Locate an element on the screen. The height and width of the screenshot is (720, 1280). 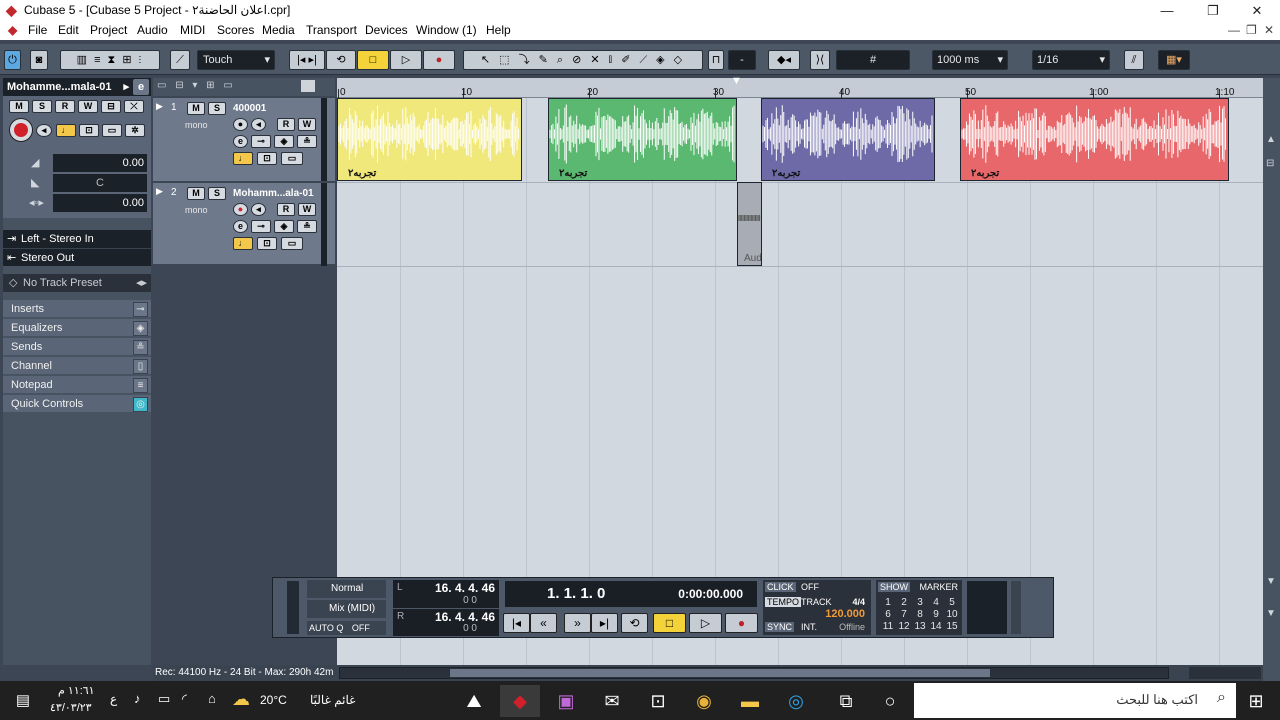
zoom-out-icon: ▲ is located at coordinates (1271, 139).